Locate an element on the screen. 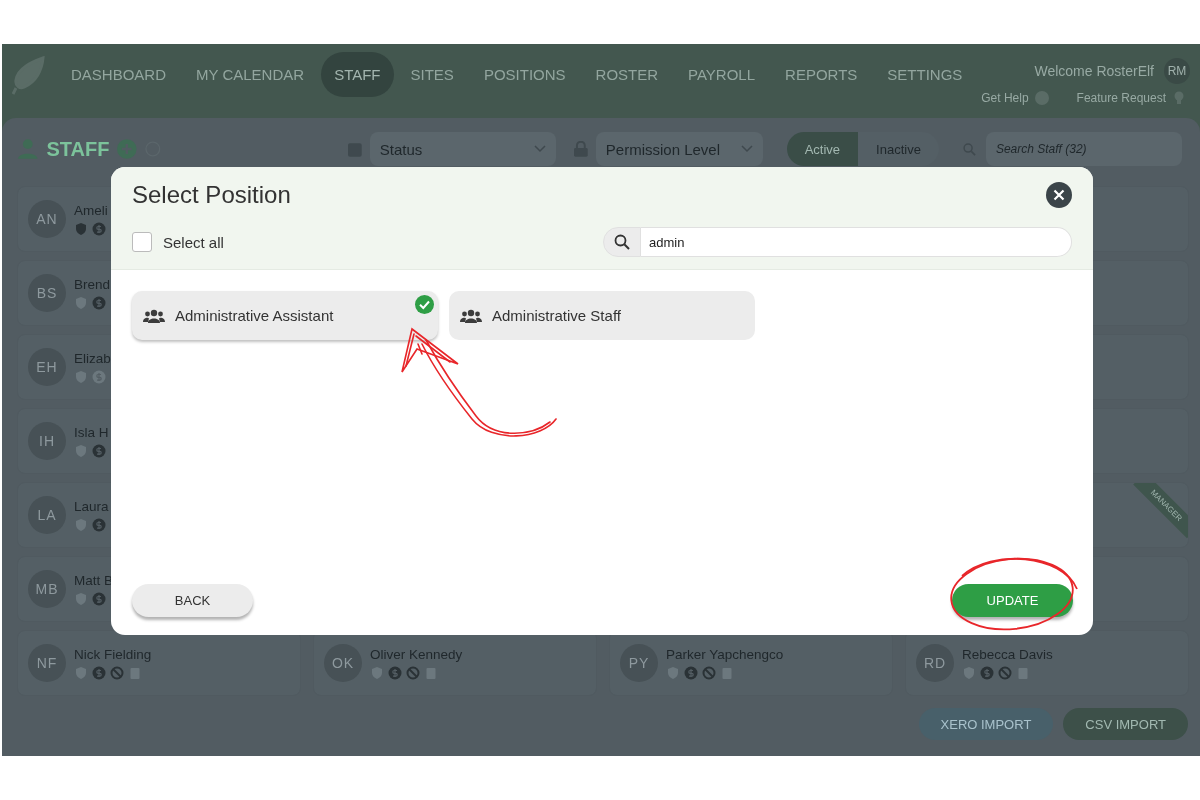 Image resolution: width=1200 pixels, height=800 pixels. import-button: XERO IMPORT is located at coordinates (986, 724).